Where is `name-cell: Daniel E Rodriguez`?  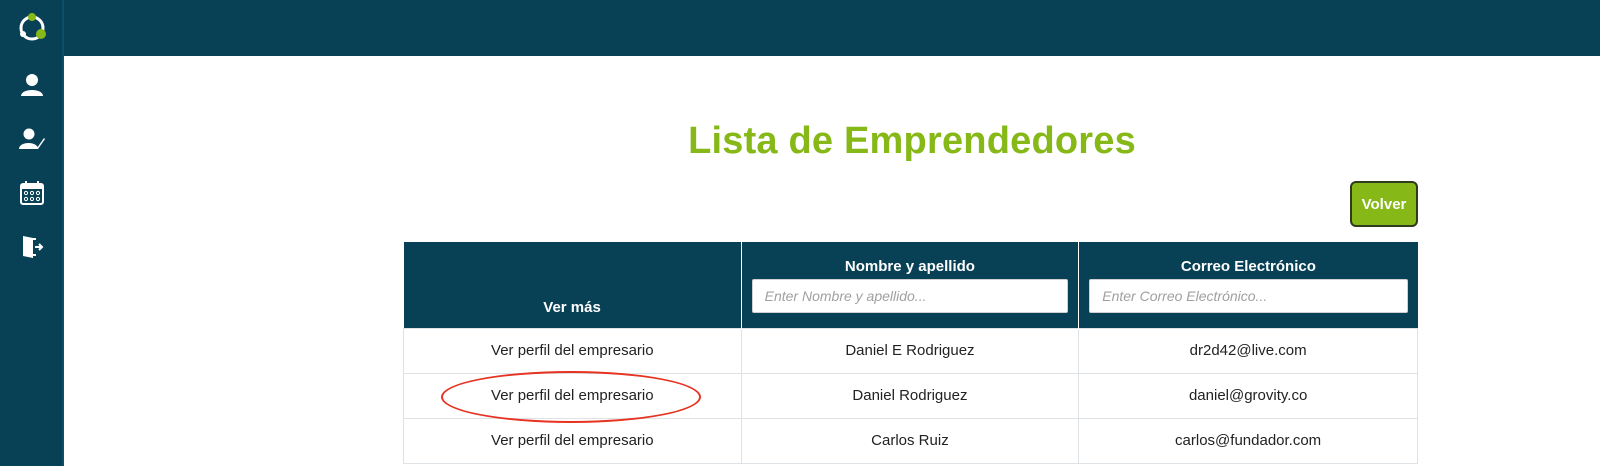 name-cell: Daniel E Rodriguez is located at coordinates (910, 350).